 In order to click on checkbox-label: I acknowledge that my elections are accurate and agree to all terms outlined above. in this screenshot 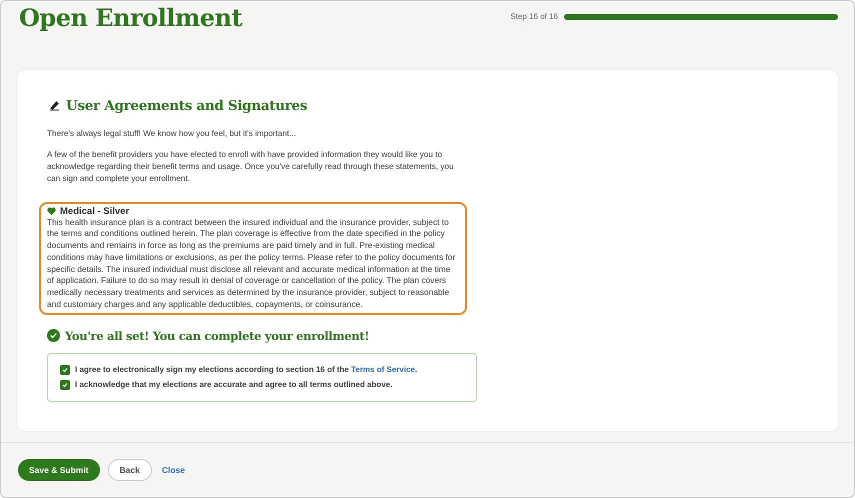, I will do `click(233, 385)`.